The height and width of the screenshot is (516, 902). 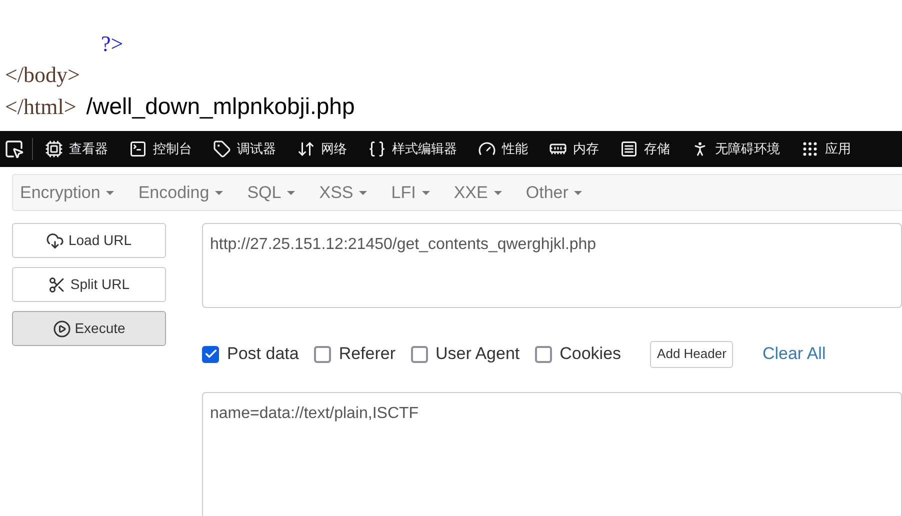 I want to click on hackbar-button: Split URL, so click(x=89, y=284).